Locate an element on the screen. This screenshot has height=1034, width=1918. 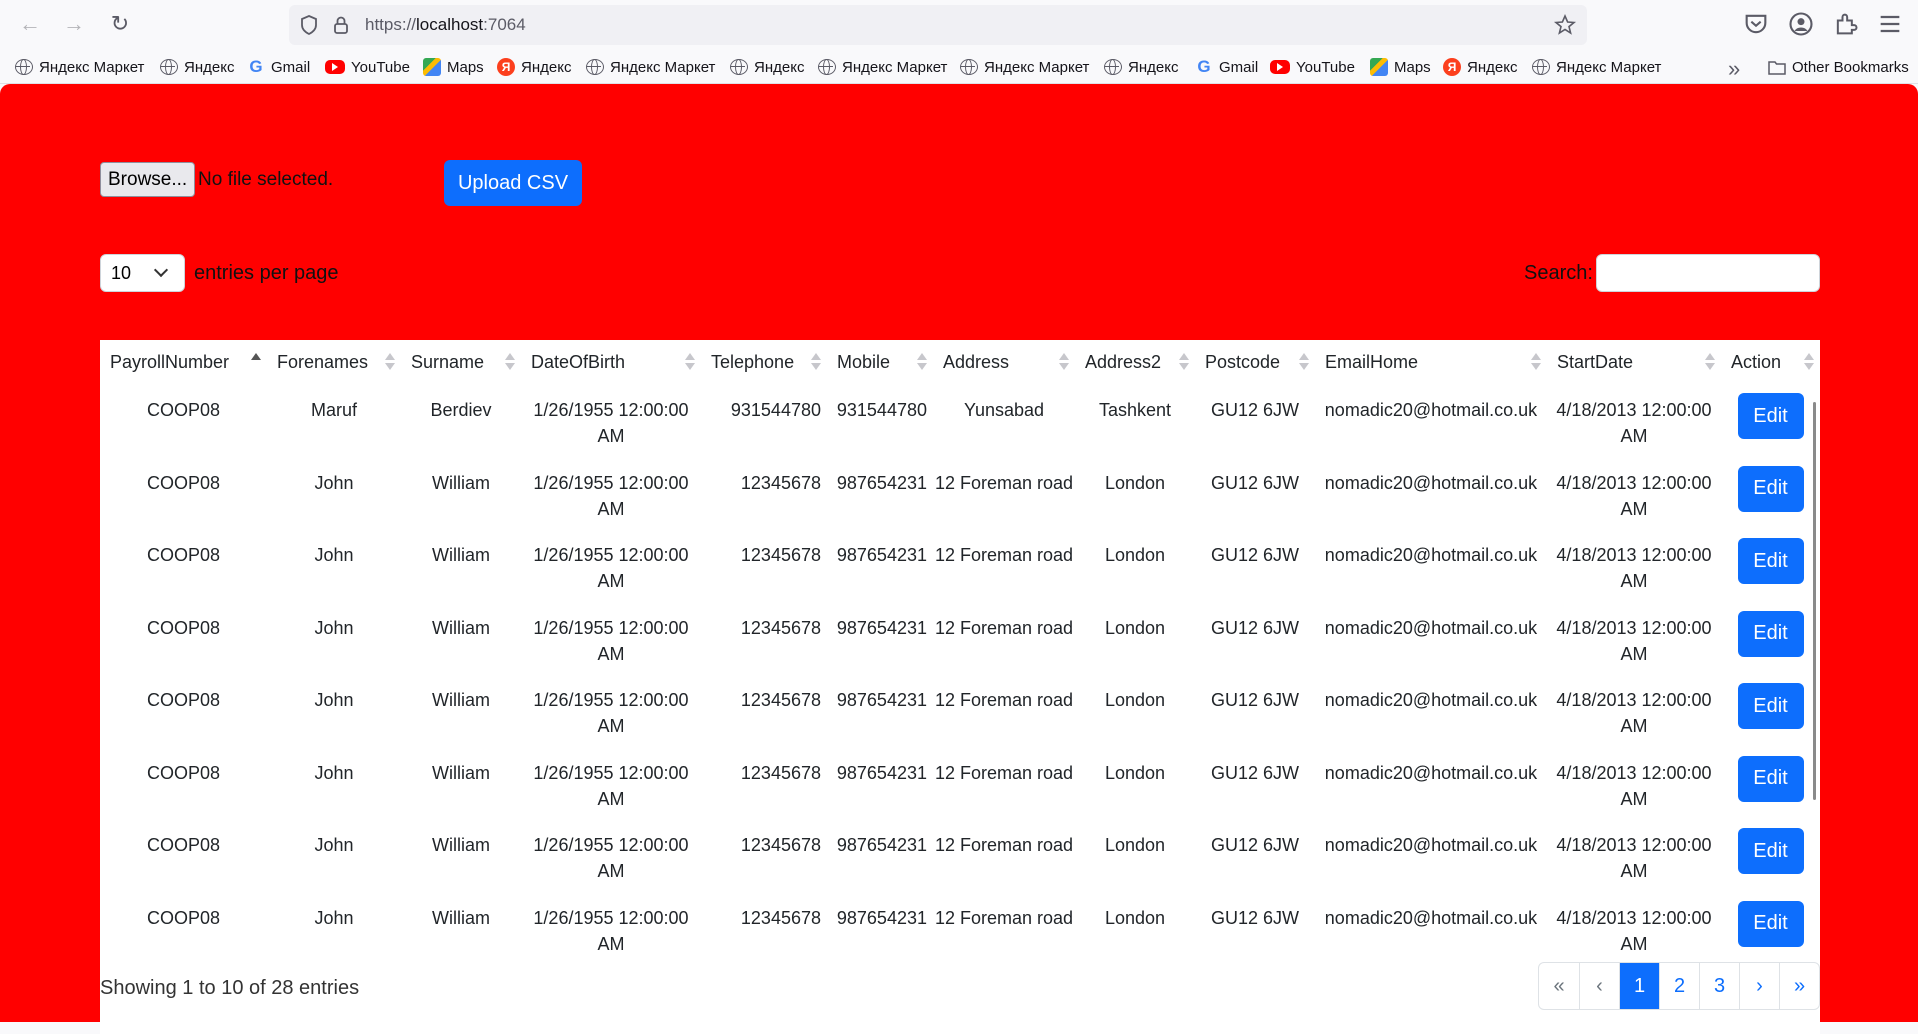
bookmark-label: Gmail is located at coordinates (1239, 67).